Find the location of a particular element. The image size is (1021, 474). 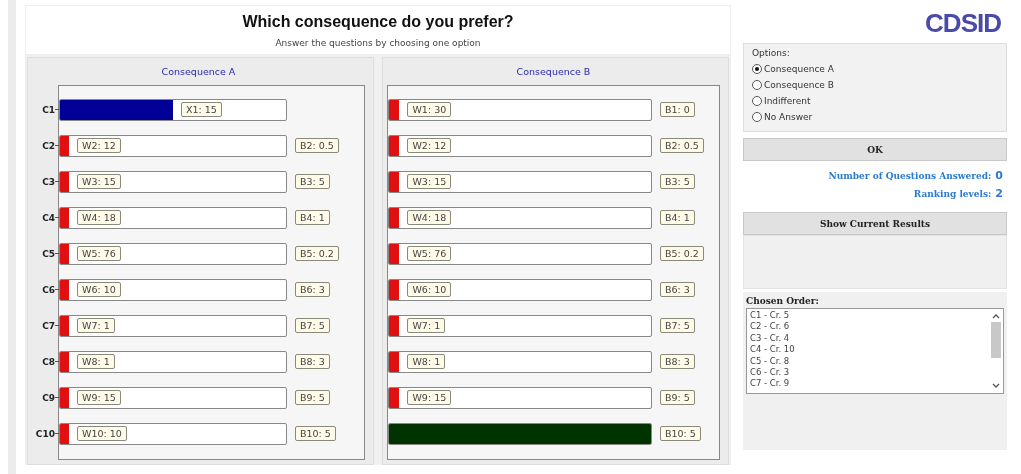

consequence-title: Consequence B is located at coordinates (553, 71).